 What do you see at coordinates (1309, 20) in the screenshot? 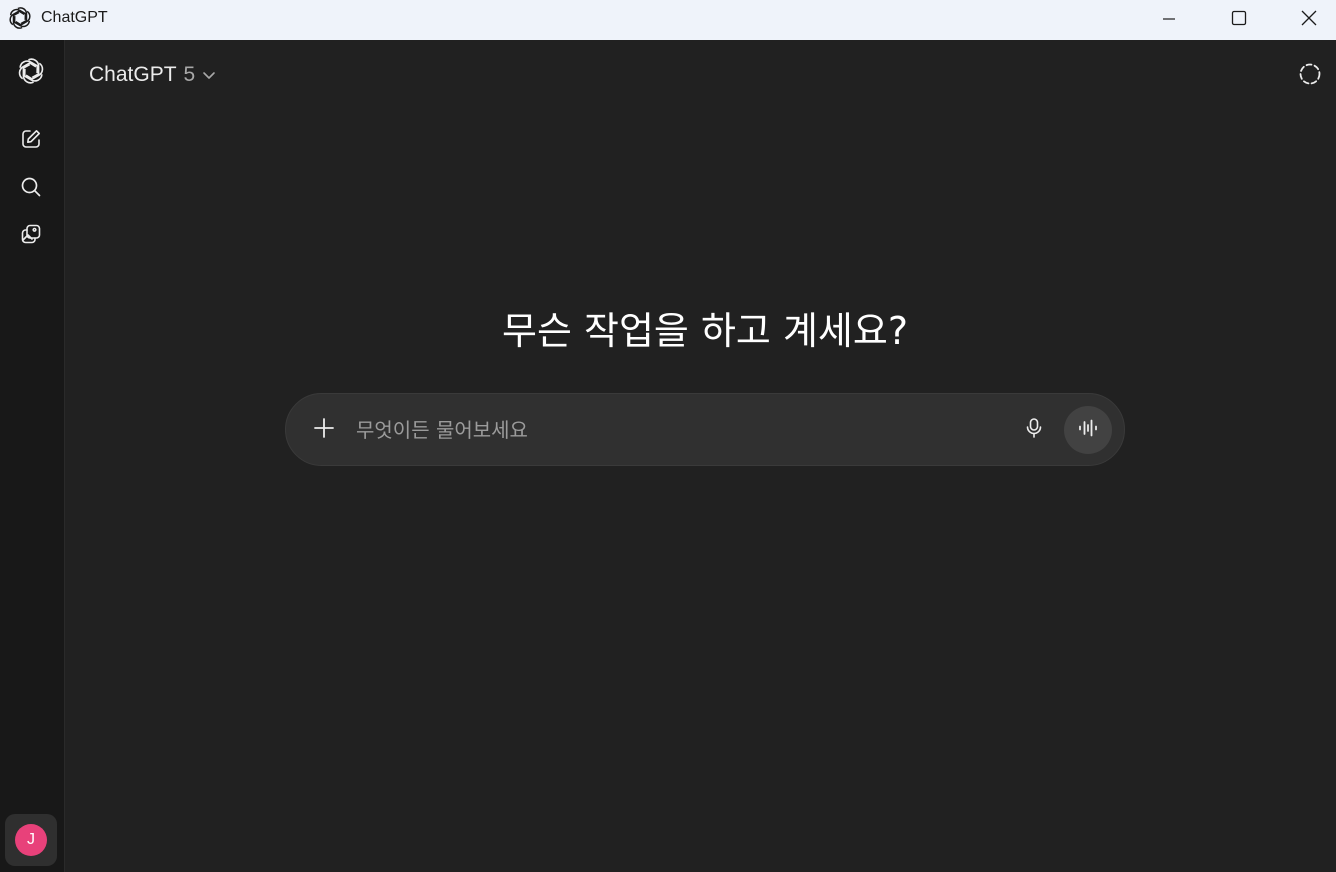
I see `close-icon` at bounding box center [1309, 20].